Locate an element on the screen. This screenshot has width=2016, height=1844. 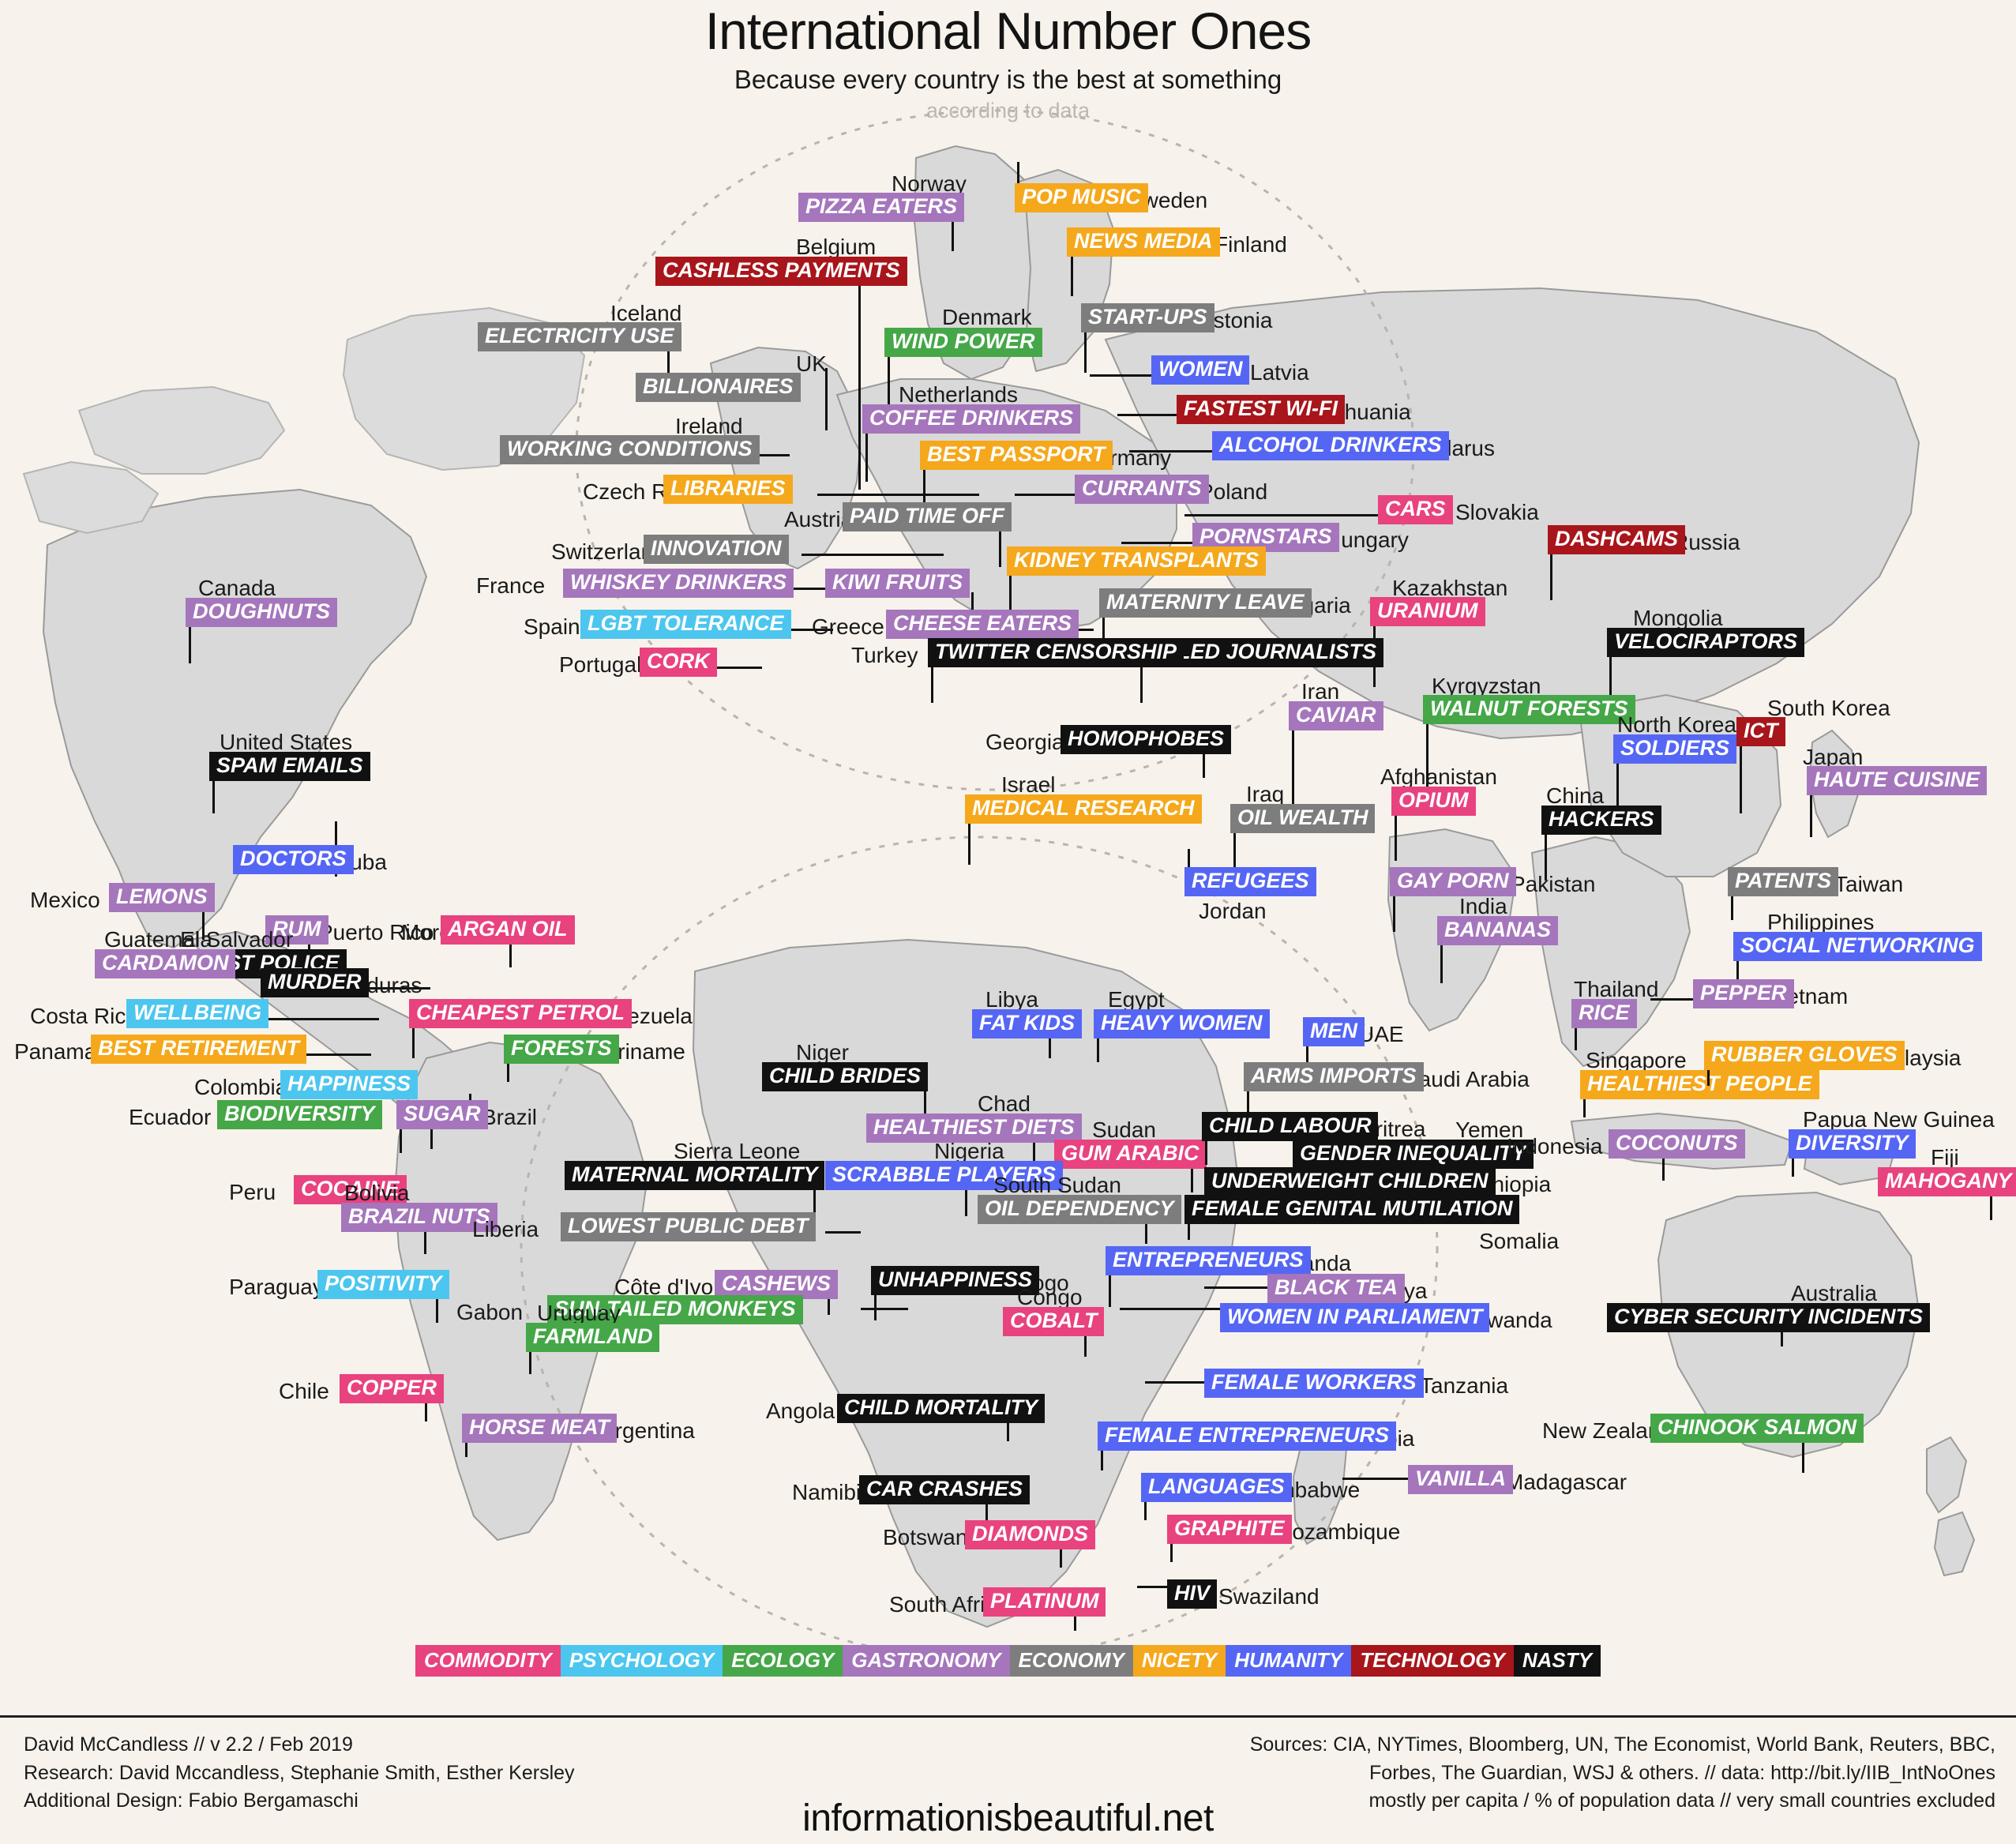
superlative-tag: BEST RETIREMENT is located at coordinates (199, 1049).